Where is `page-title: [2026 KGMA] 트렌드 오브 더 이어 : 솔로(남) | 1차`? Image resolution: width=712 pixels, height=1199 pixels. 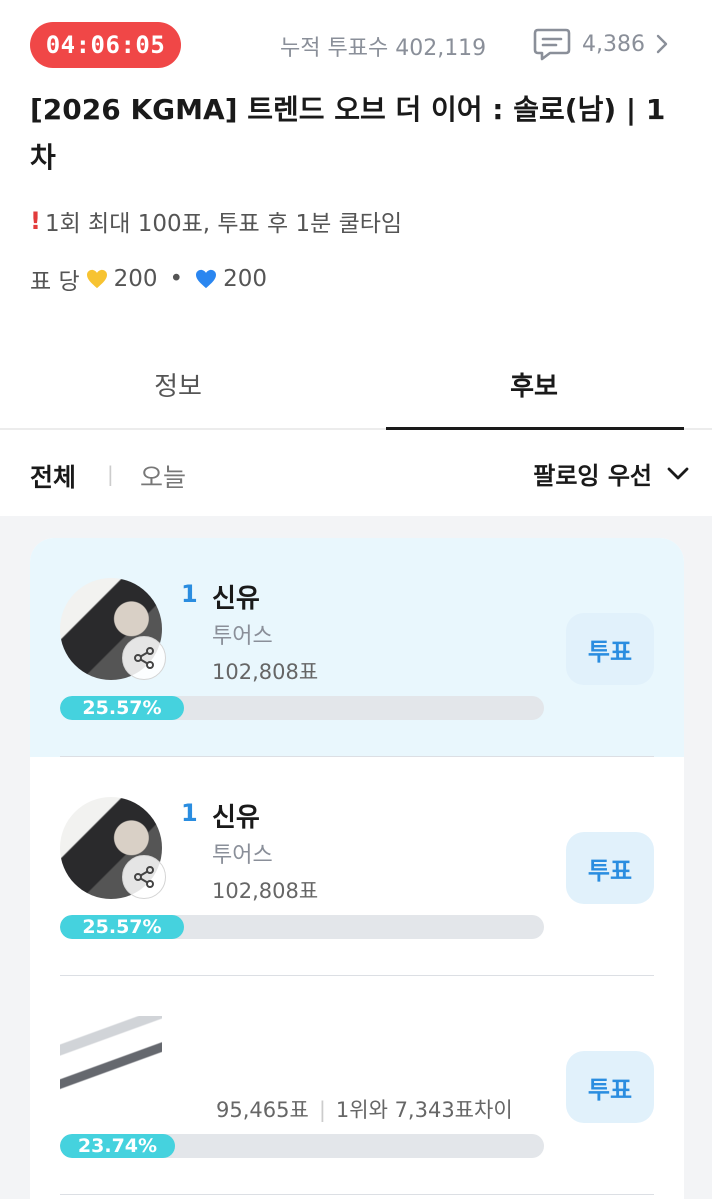 page-title: [2026 KGMA] 트렌드 오브 더 이어 : 솔로(남) | 1차 is located at coordinates (348, 133).